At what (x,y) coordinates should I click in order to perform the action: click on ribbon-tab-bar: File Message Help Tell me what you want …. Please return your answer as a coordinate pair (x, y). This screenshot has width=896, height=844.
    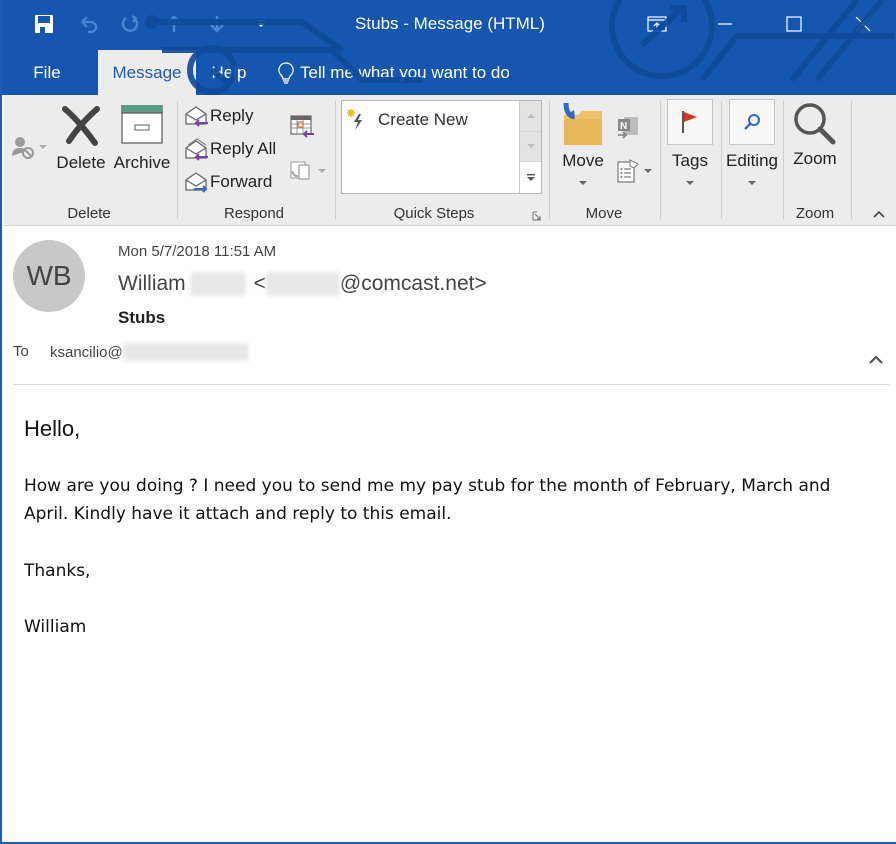
    Looking at the image, I should click on (449, 72).